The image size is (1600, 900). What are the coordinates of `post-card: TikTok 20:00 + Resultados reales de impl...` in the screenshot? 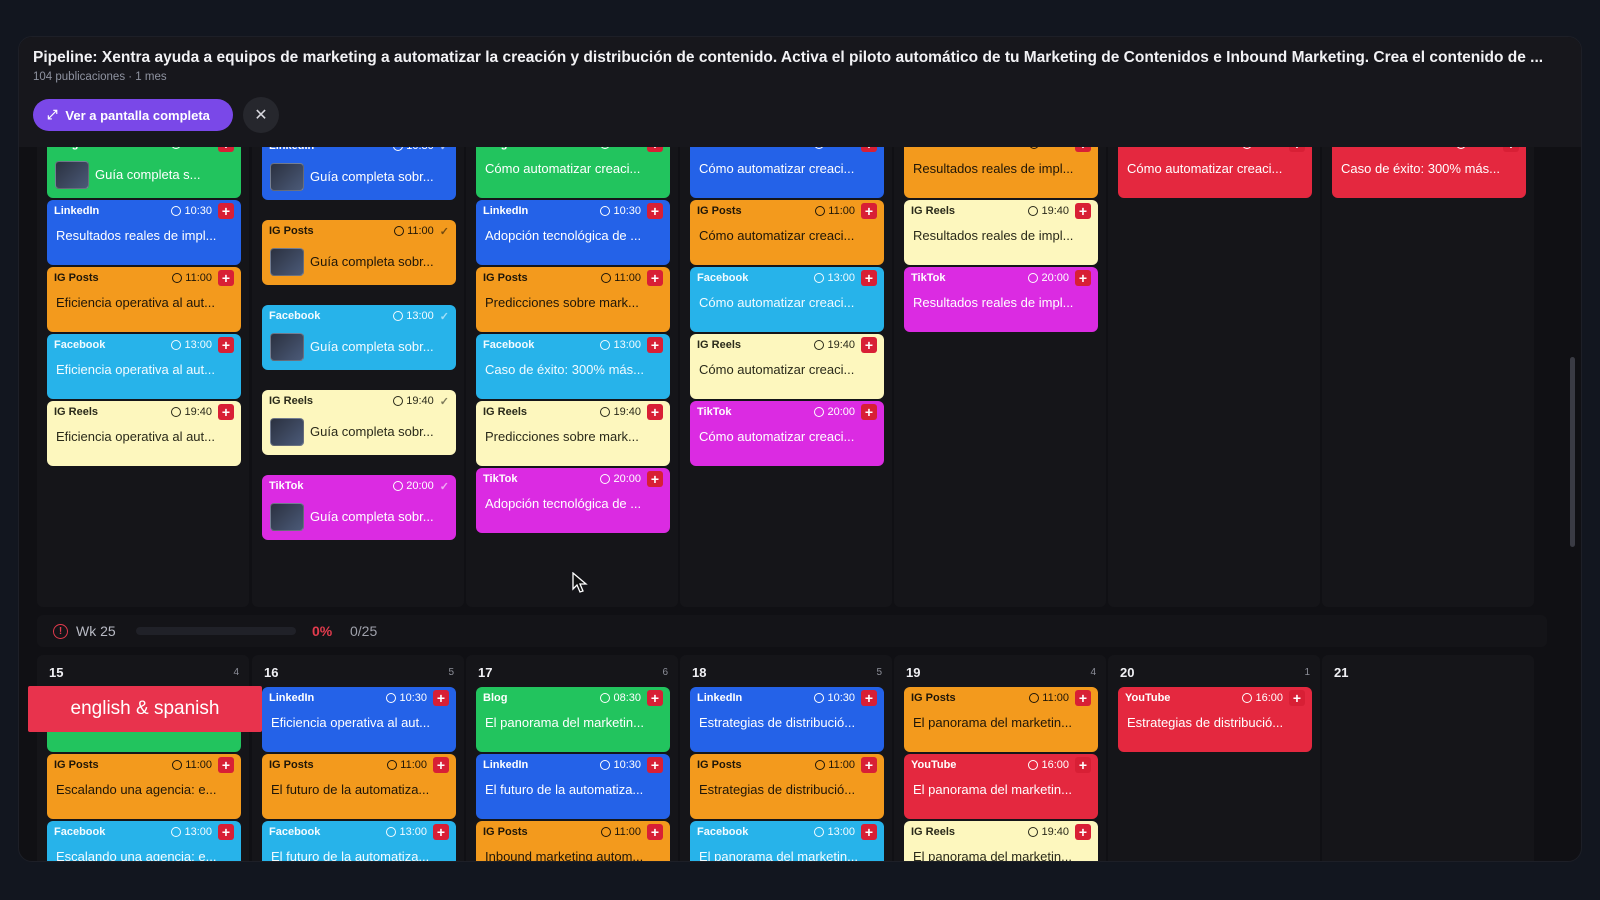 It's located at (1001, 299).